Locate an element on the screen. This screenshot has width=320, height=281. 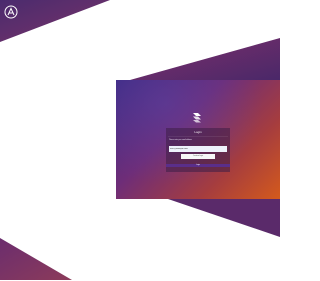
continue-button: Continue login is located at coordinates (198, 156).